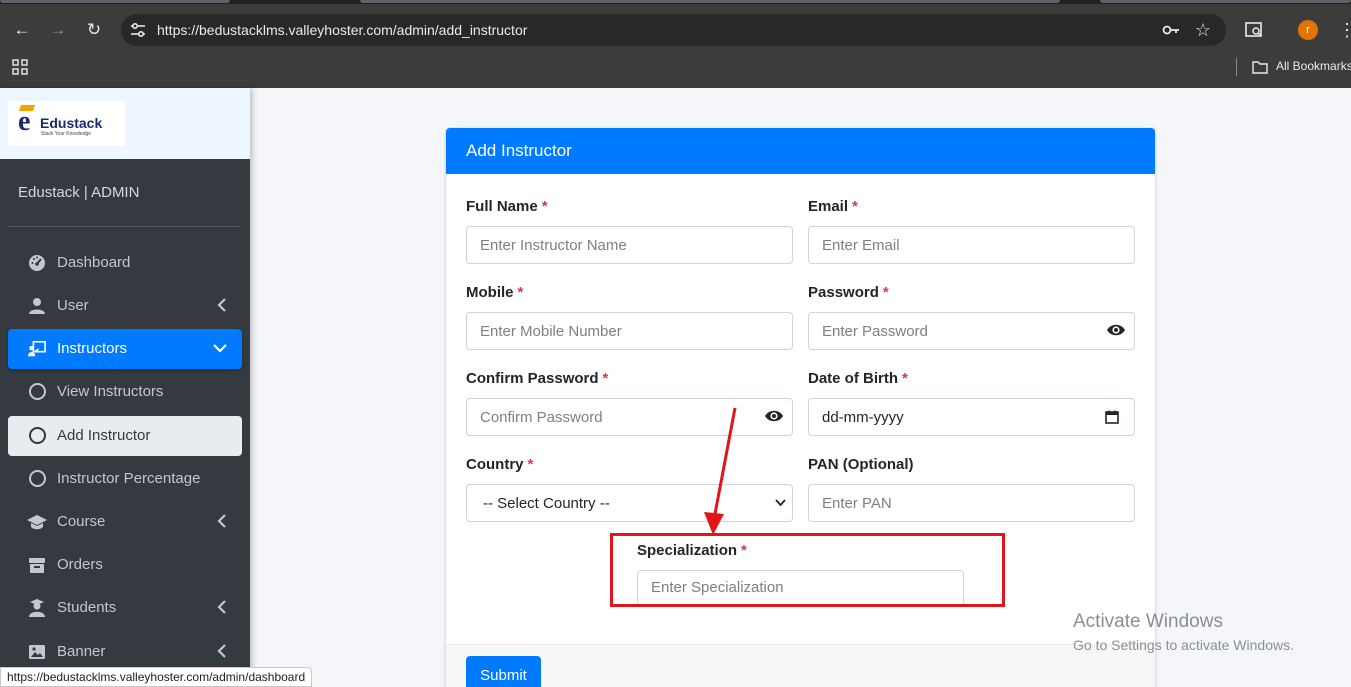 The width and height of the screenshot is (1351, 687). Describe the element at coordinates (22, 30) in the screenshot. I see `back-icon: ←` at that location.